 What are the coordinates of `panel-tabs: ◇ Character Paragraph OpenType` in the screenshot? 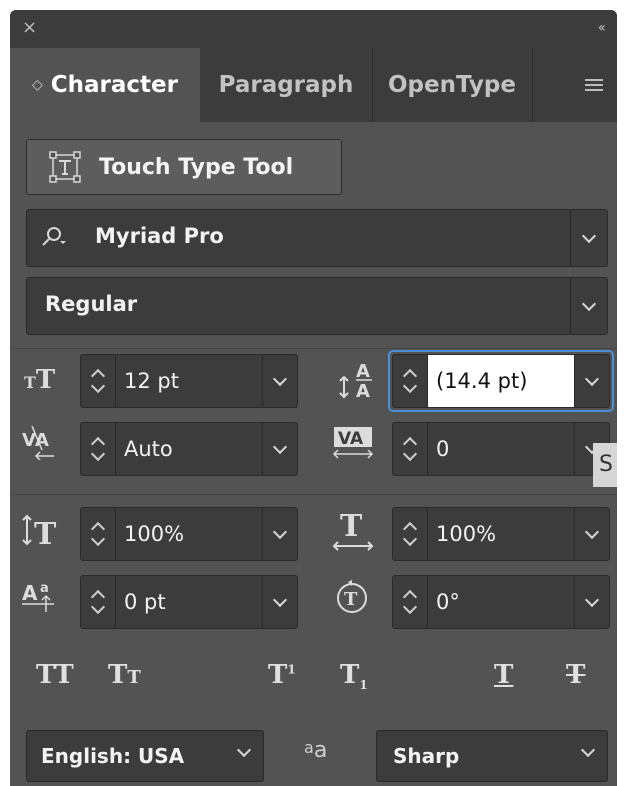 It's located at (313, 85).